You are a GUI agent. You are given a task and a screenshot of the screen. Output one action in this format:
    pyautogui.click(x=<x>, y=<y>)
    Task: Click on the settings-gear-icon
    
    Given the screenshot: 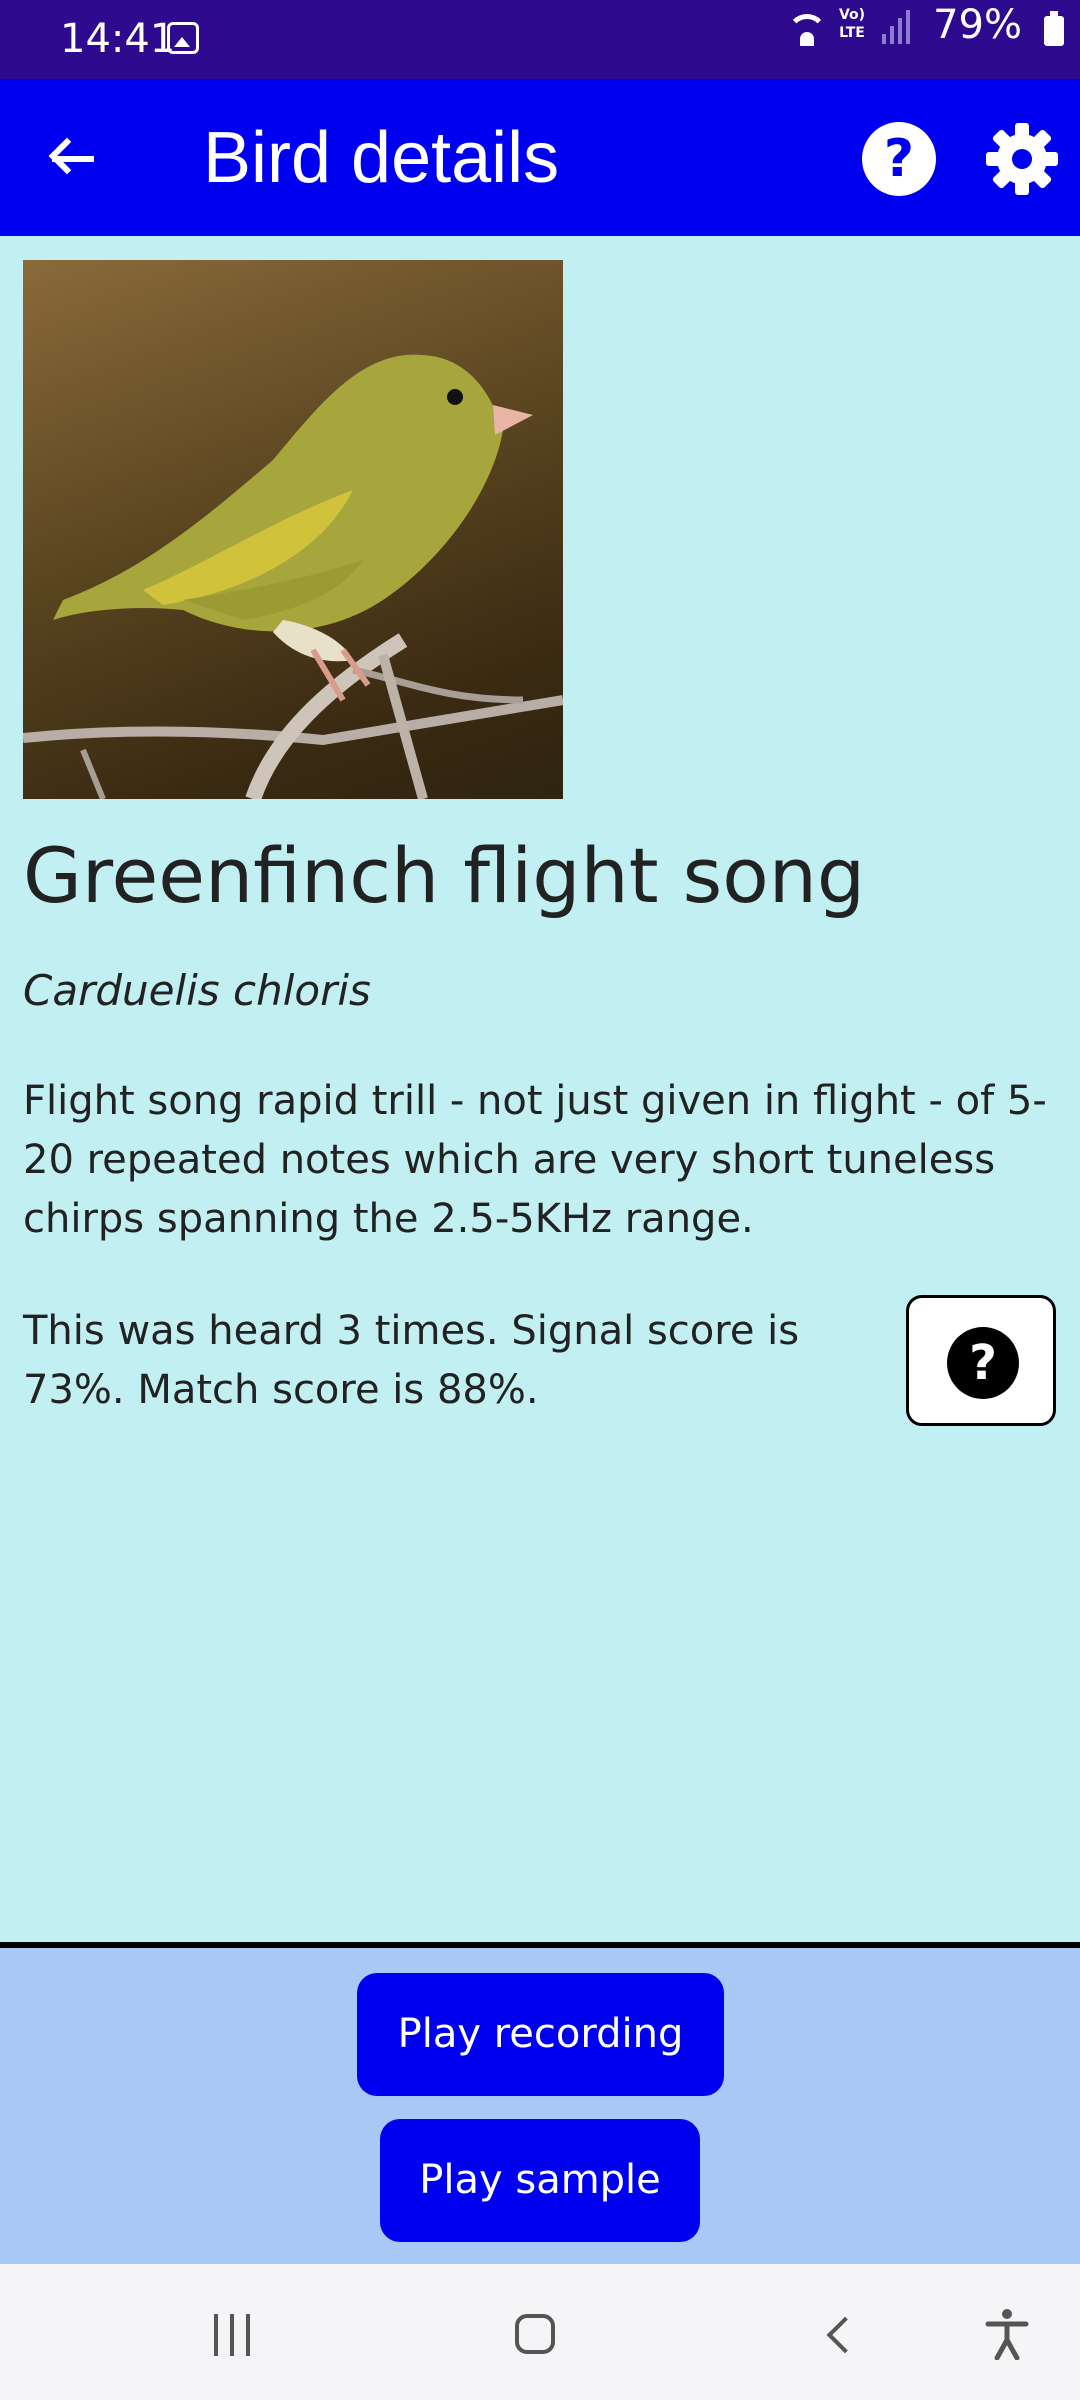 What is the action you would take?
    pyautogui.click(x=1022, y=159)
    